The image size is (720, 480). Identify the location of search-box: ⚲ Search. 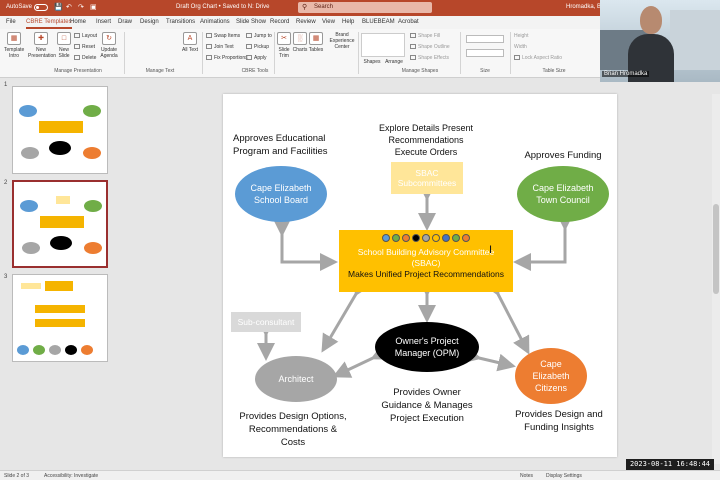
(365, 7).